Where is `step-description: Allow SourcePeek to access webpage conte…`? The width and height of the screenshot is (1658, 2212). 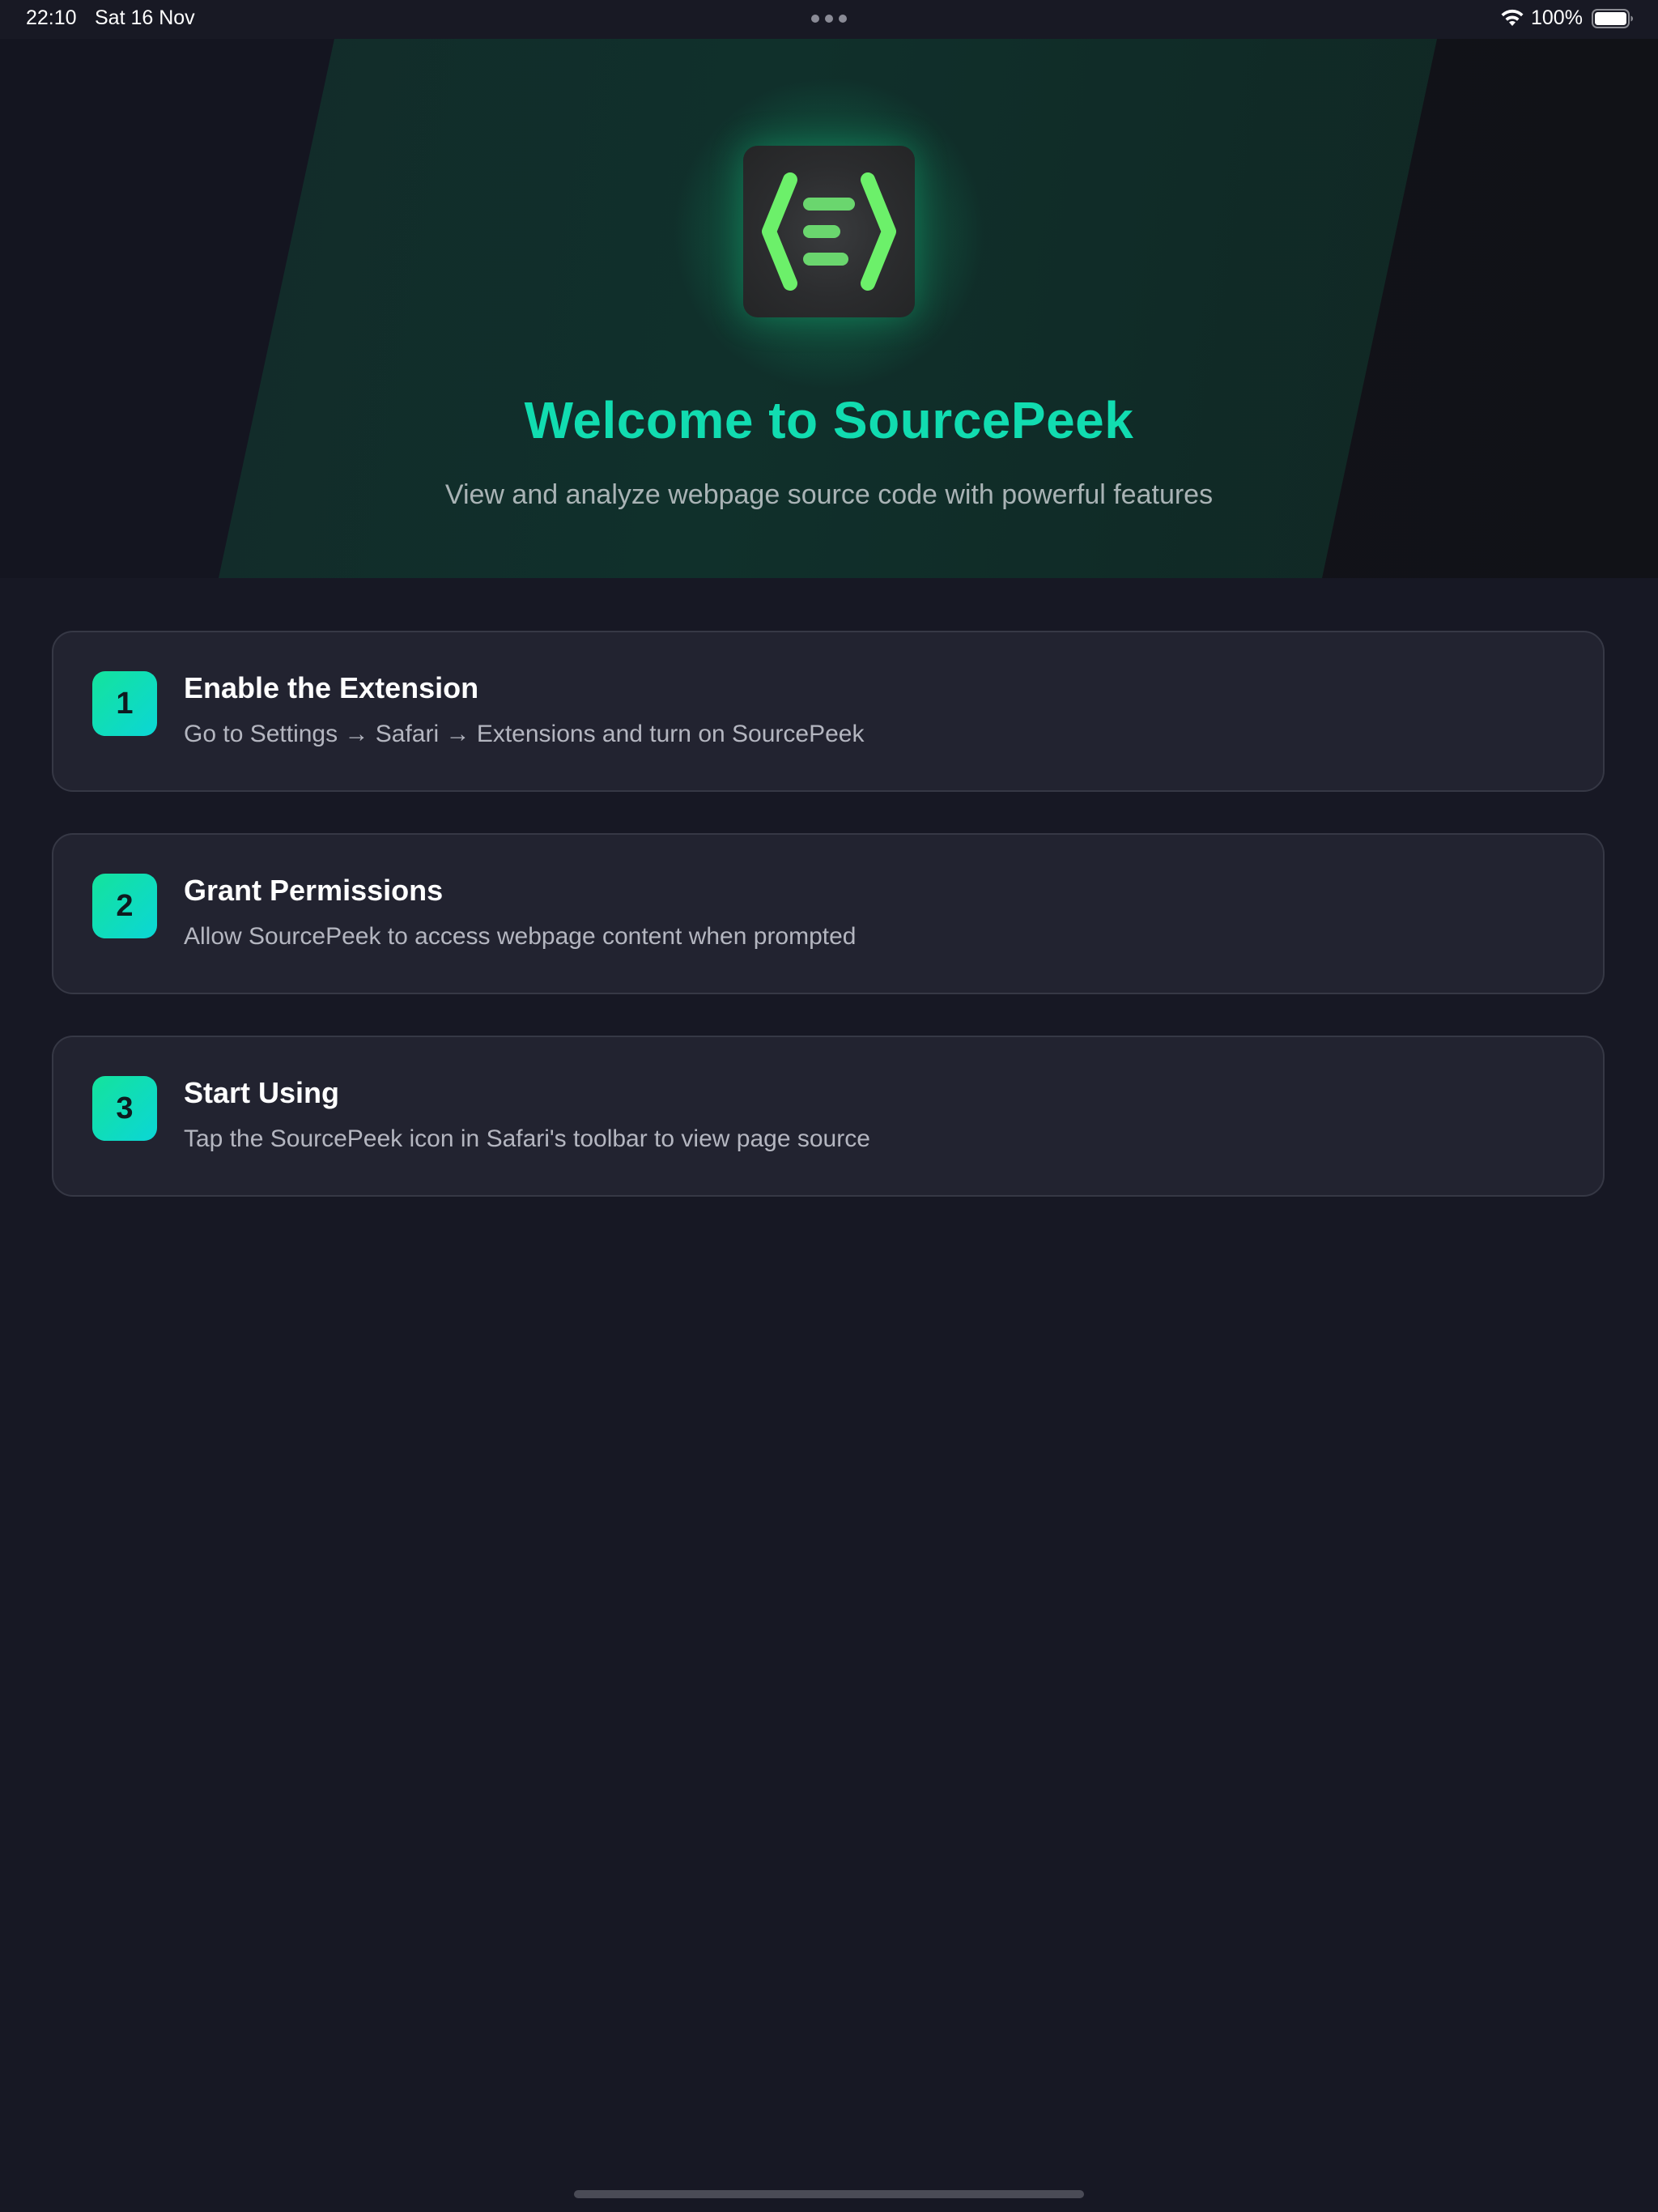
step-description: Allow SourcePeek to access webpage conte… is located at coordinates (520, 936).